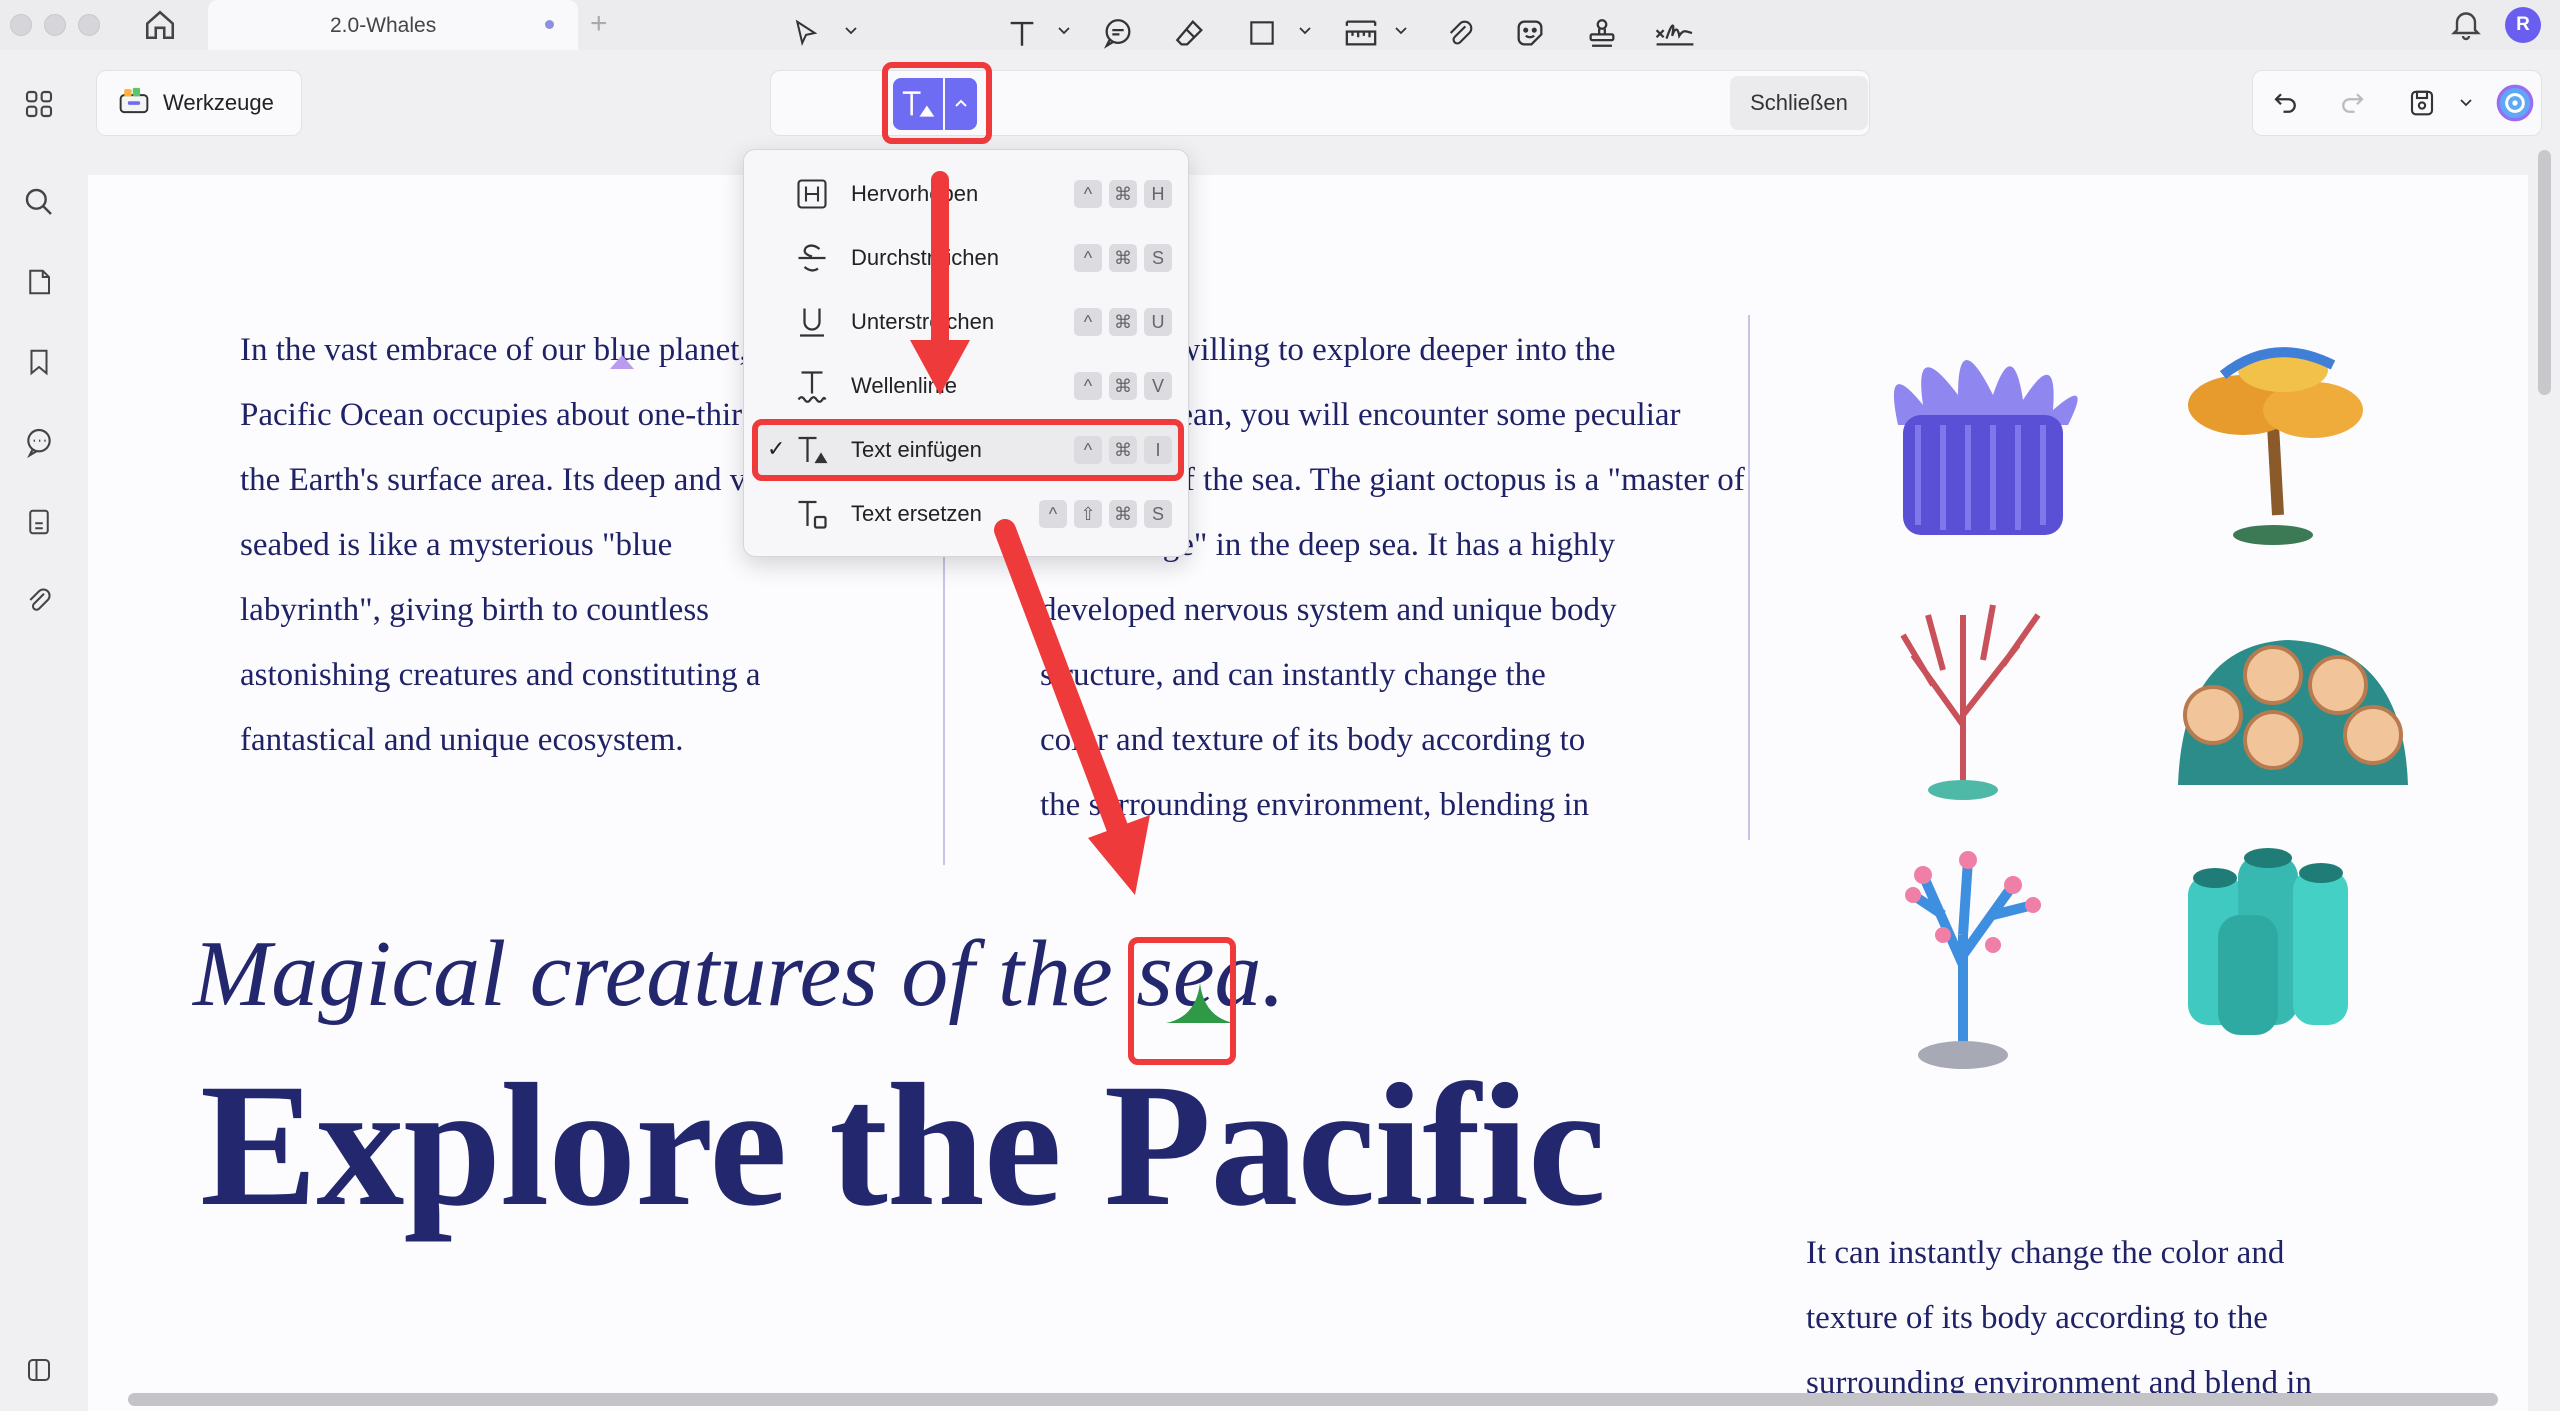  I want to click on key-letter: V, so click(1158, 386).